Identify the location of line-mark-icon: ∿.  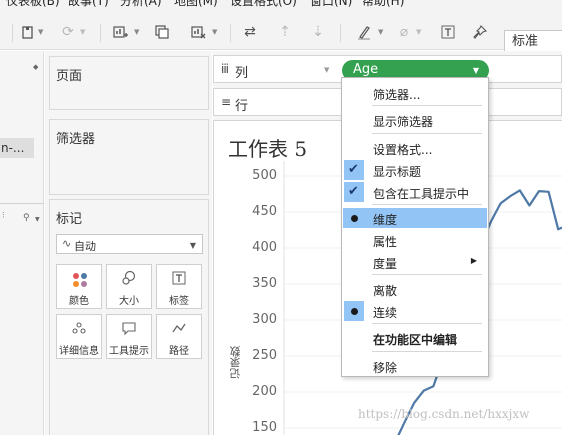
(67, 243).